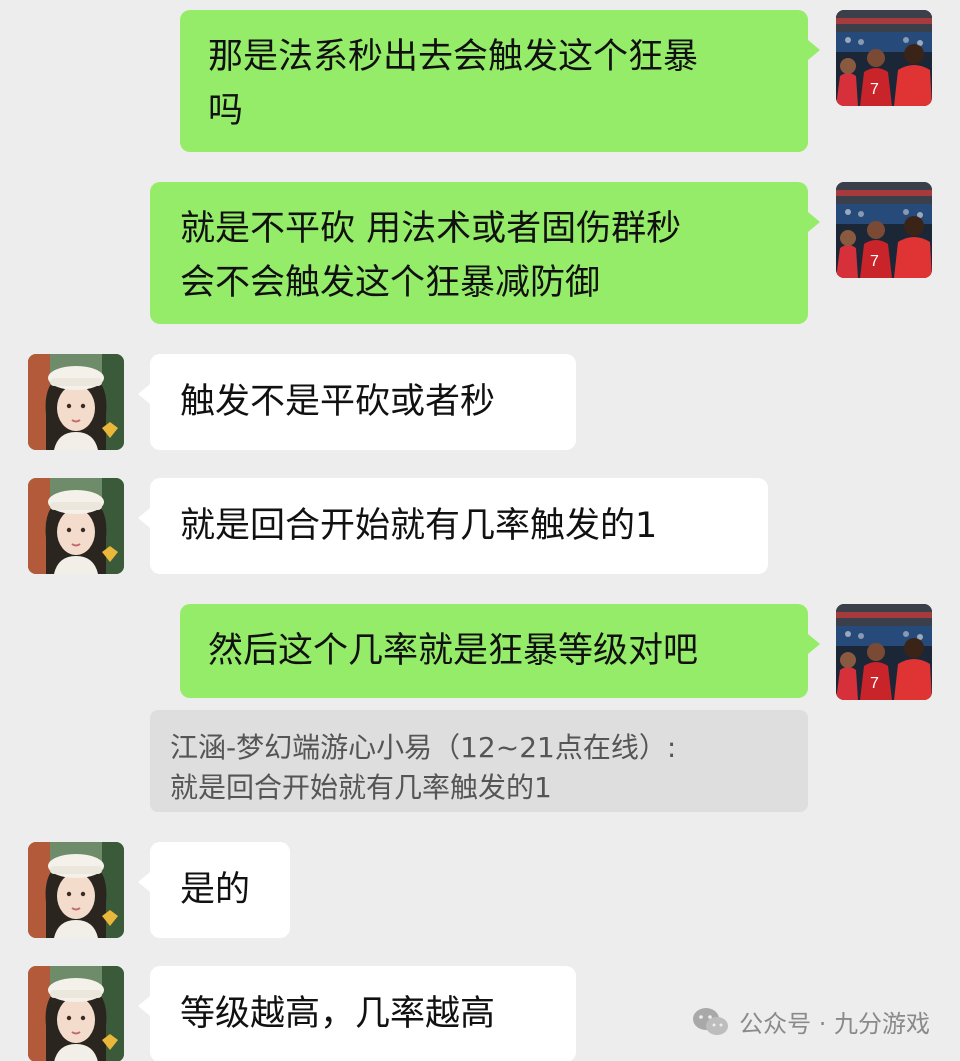  I want to click on watermark: 公众号 · 九分游戏, so click(810, 1021).